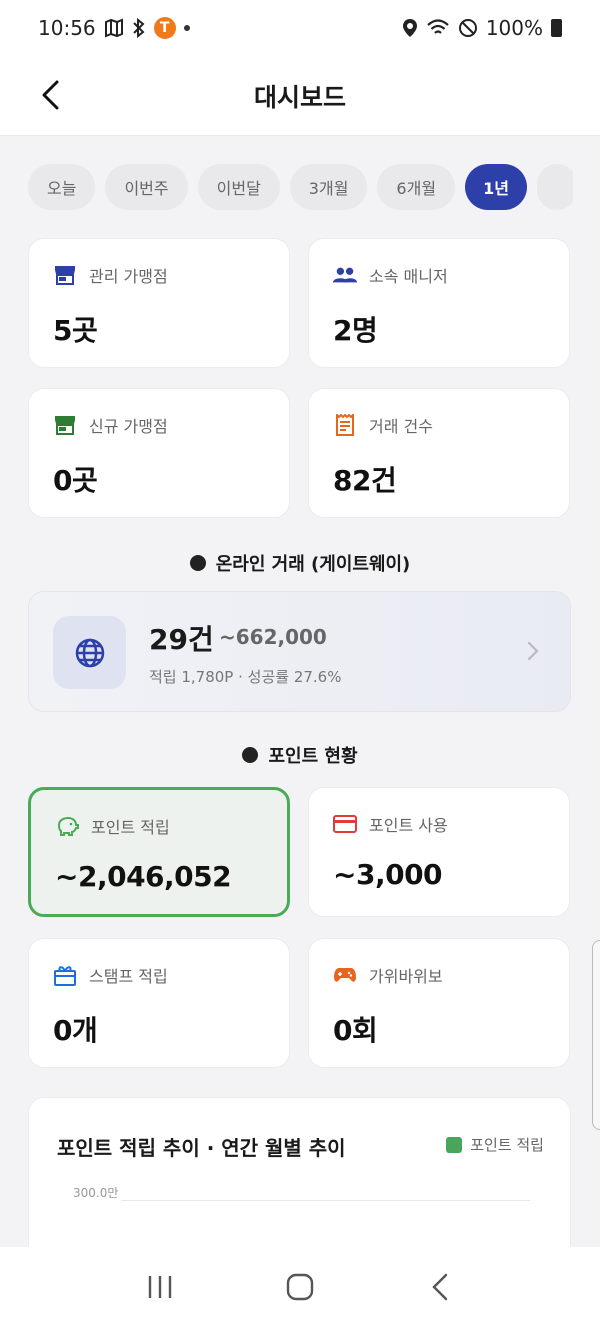 This screenshot has height=1327, width=600. I want to click on status-time: 10:56, so click(67, 28).